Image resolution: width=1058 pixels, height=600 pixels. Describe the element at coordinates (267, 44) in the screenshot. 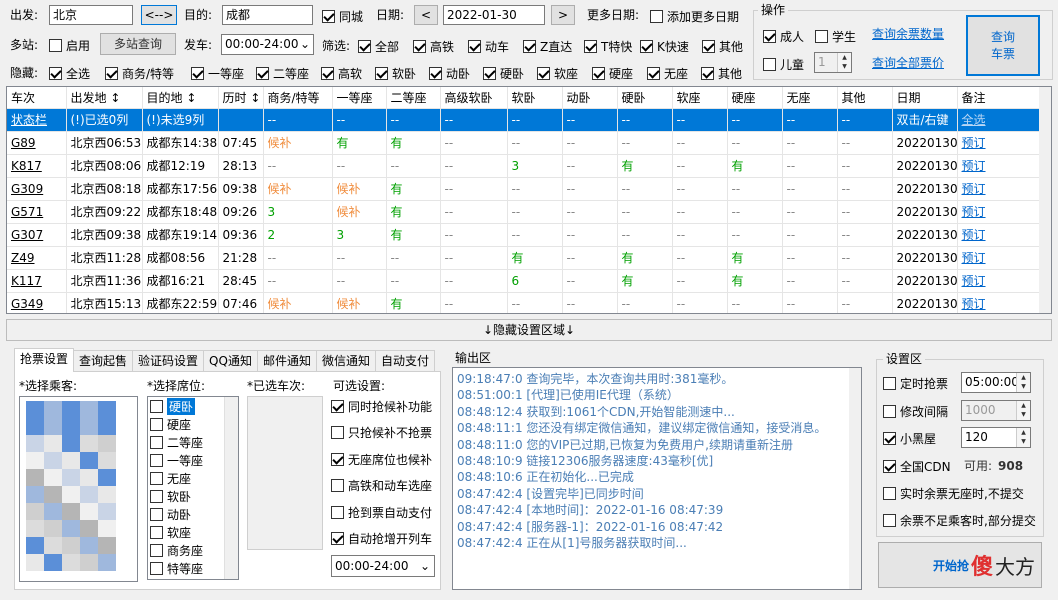

I see `depart-time-select: 00:00-24:00 ⌄` at that location.